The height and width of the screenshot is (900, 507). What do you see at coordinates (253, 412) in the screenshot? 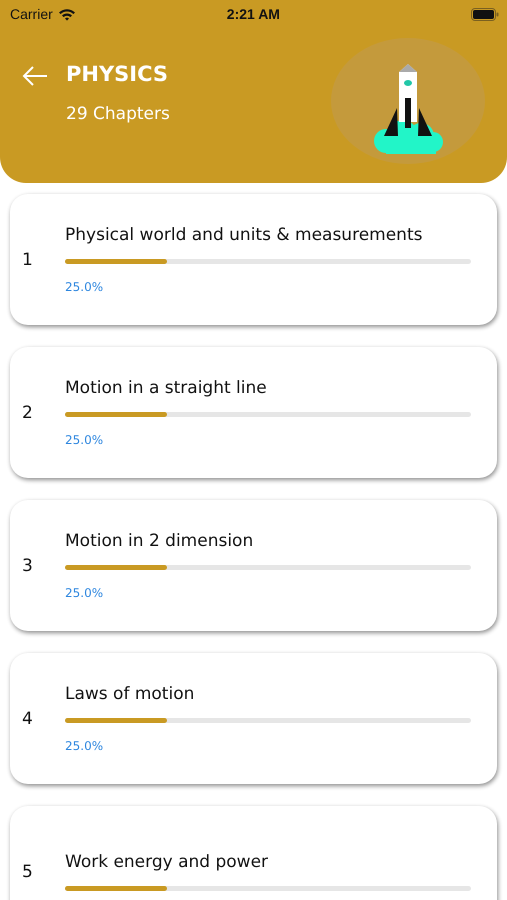
I see `chapter-card: 2 Motion in a straight line 25.0%` at bounding box center [253, 412].